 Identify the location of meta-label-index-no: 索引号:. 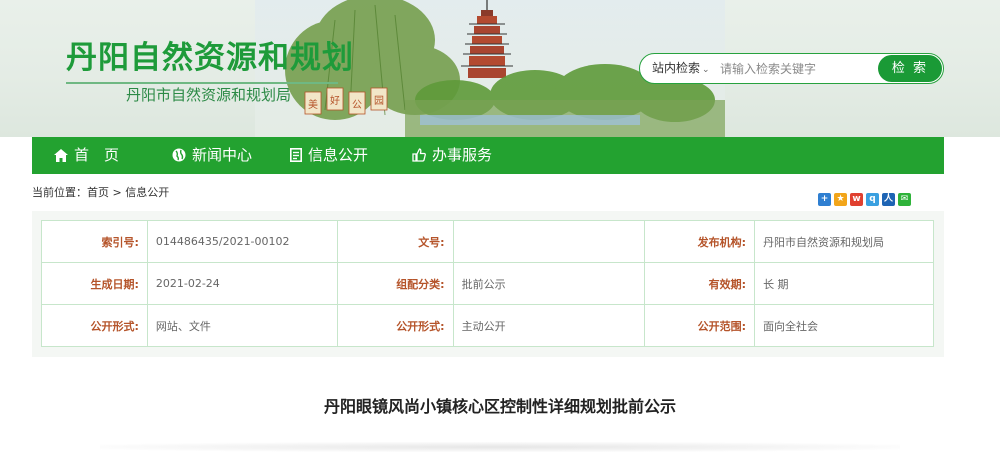
(94, 241).